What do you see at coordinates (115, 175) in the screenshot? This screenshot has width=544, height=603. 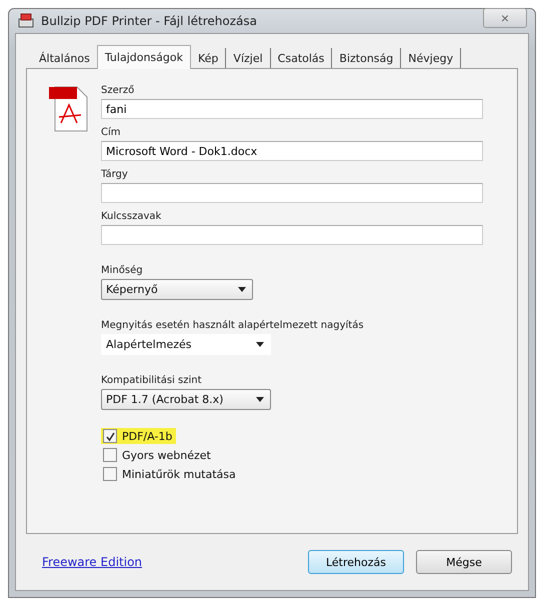 I see `field-label: Tárgy` at bounding box center [115, 175].